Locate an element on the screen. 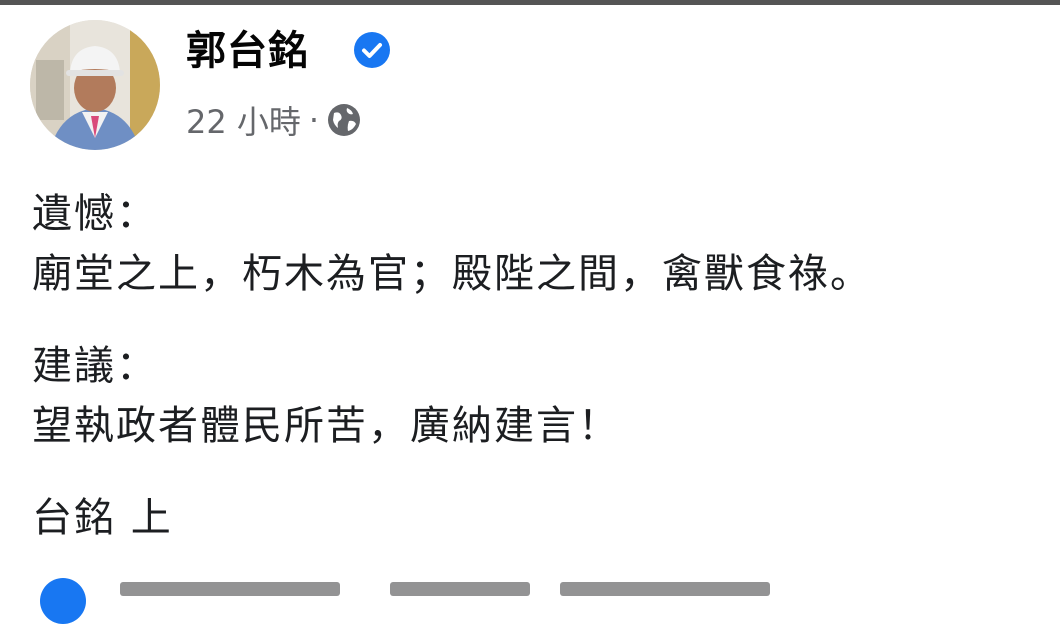 The image size is (1060, 624). avatar-photo is located at coordinates (95, 85).